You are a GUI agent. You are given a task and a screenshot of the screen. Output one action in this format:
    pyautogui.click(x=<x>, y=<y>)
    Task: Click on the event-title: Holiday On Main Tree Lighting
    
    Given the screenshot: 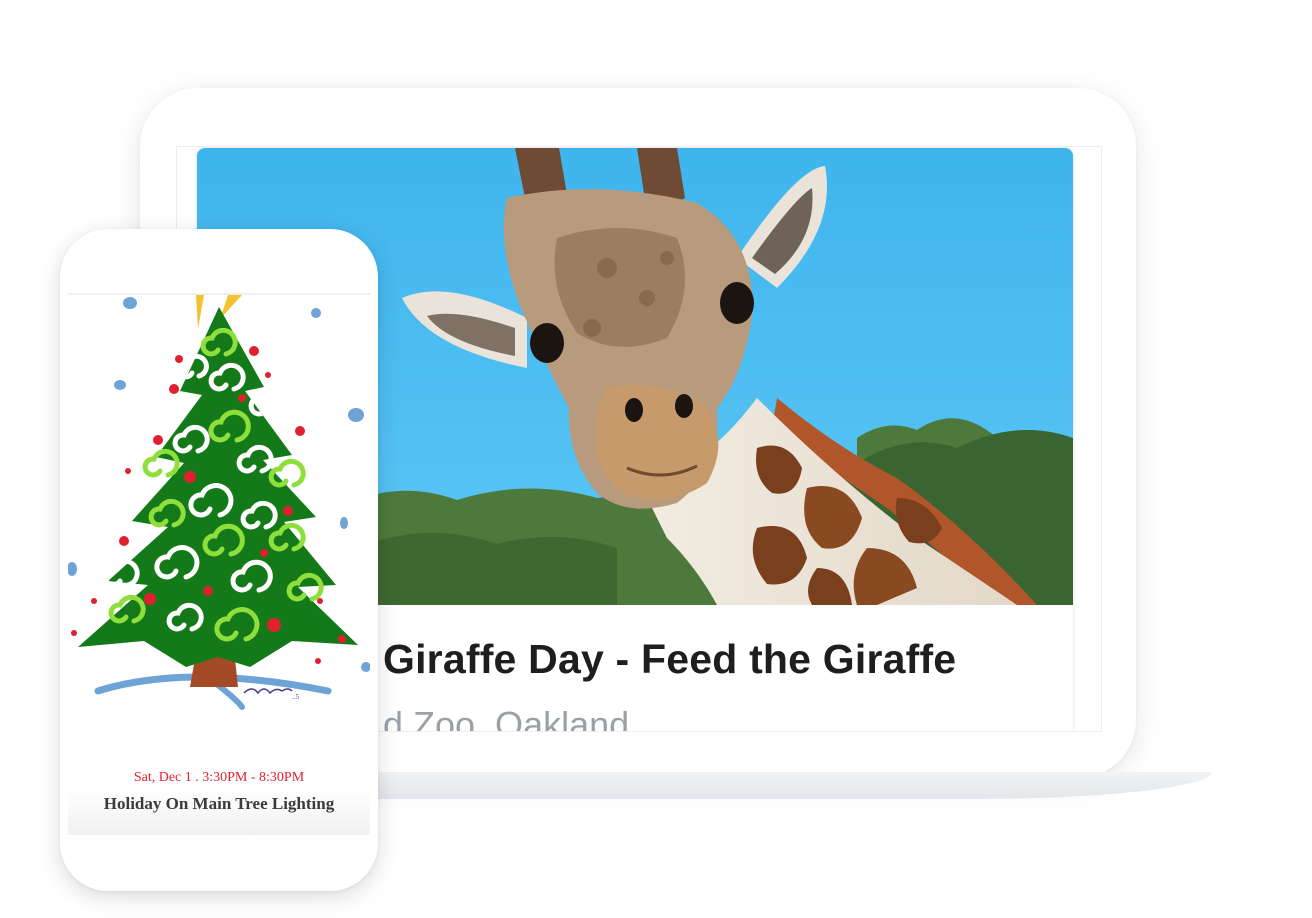 What is the action you would take?
    pyautogui.click(x=219, y=804)
    